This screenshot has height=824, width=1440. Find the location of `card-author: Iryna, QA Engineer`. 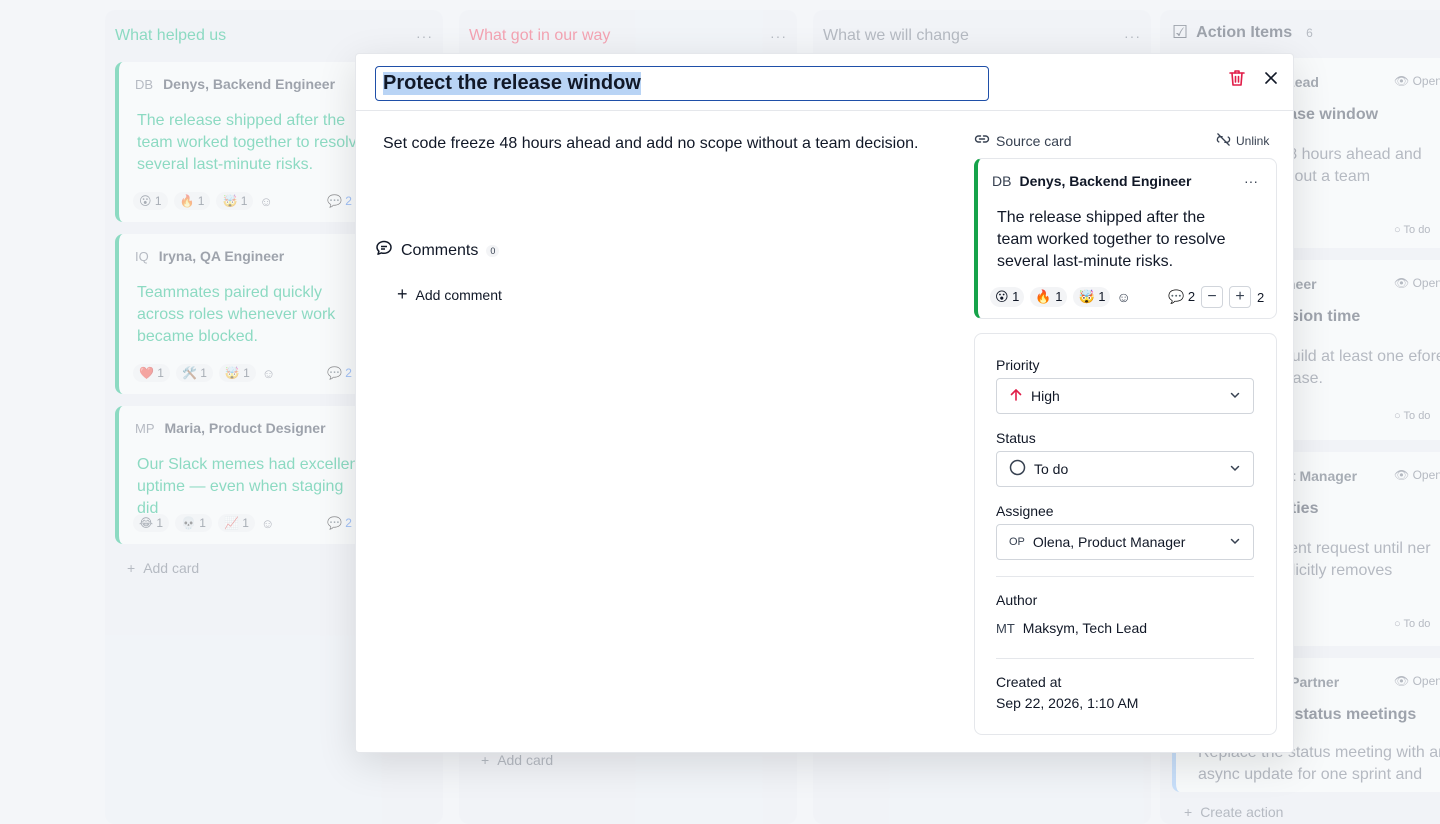

card-author: Iryna, QA Engineer is located at coordinates (221, 256).